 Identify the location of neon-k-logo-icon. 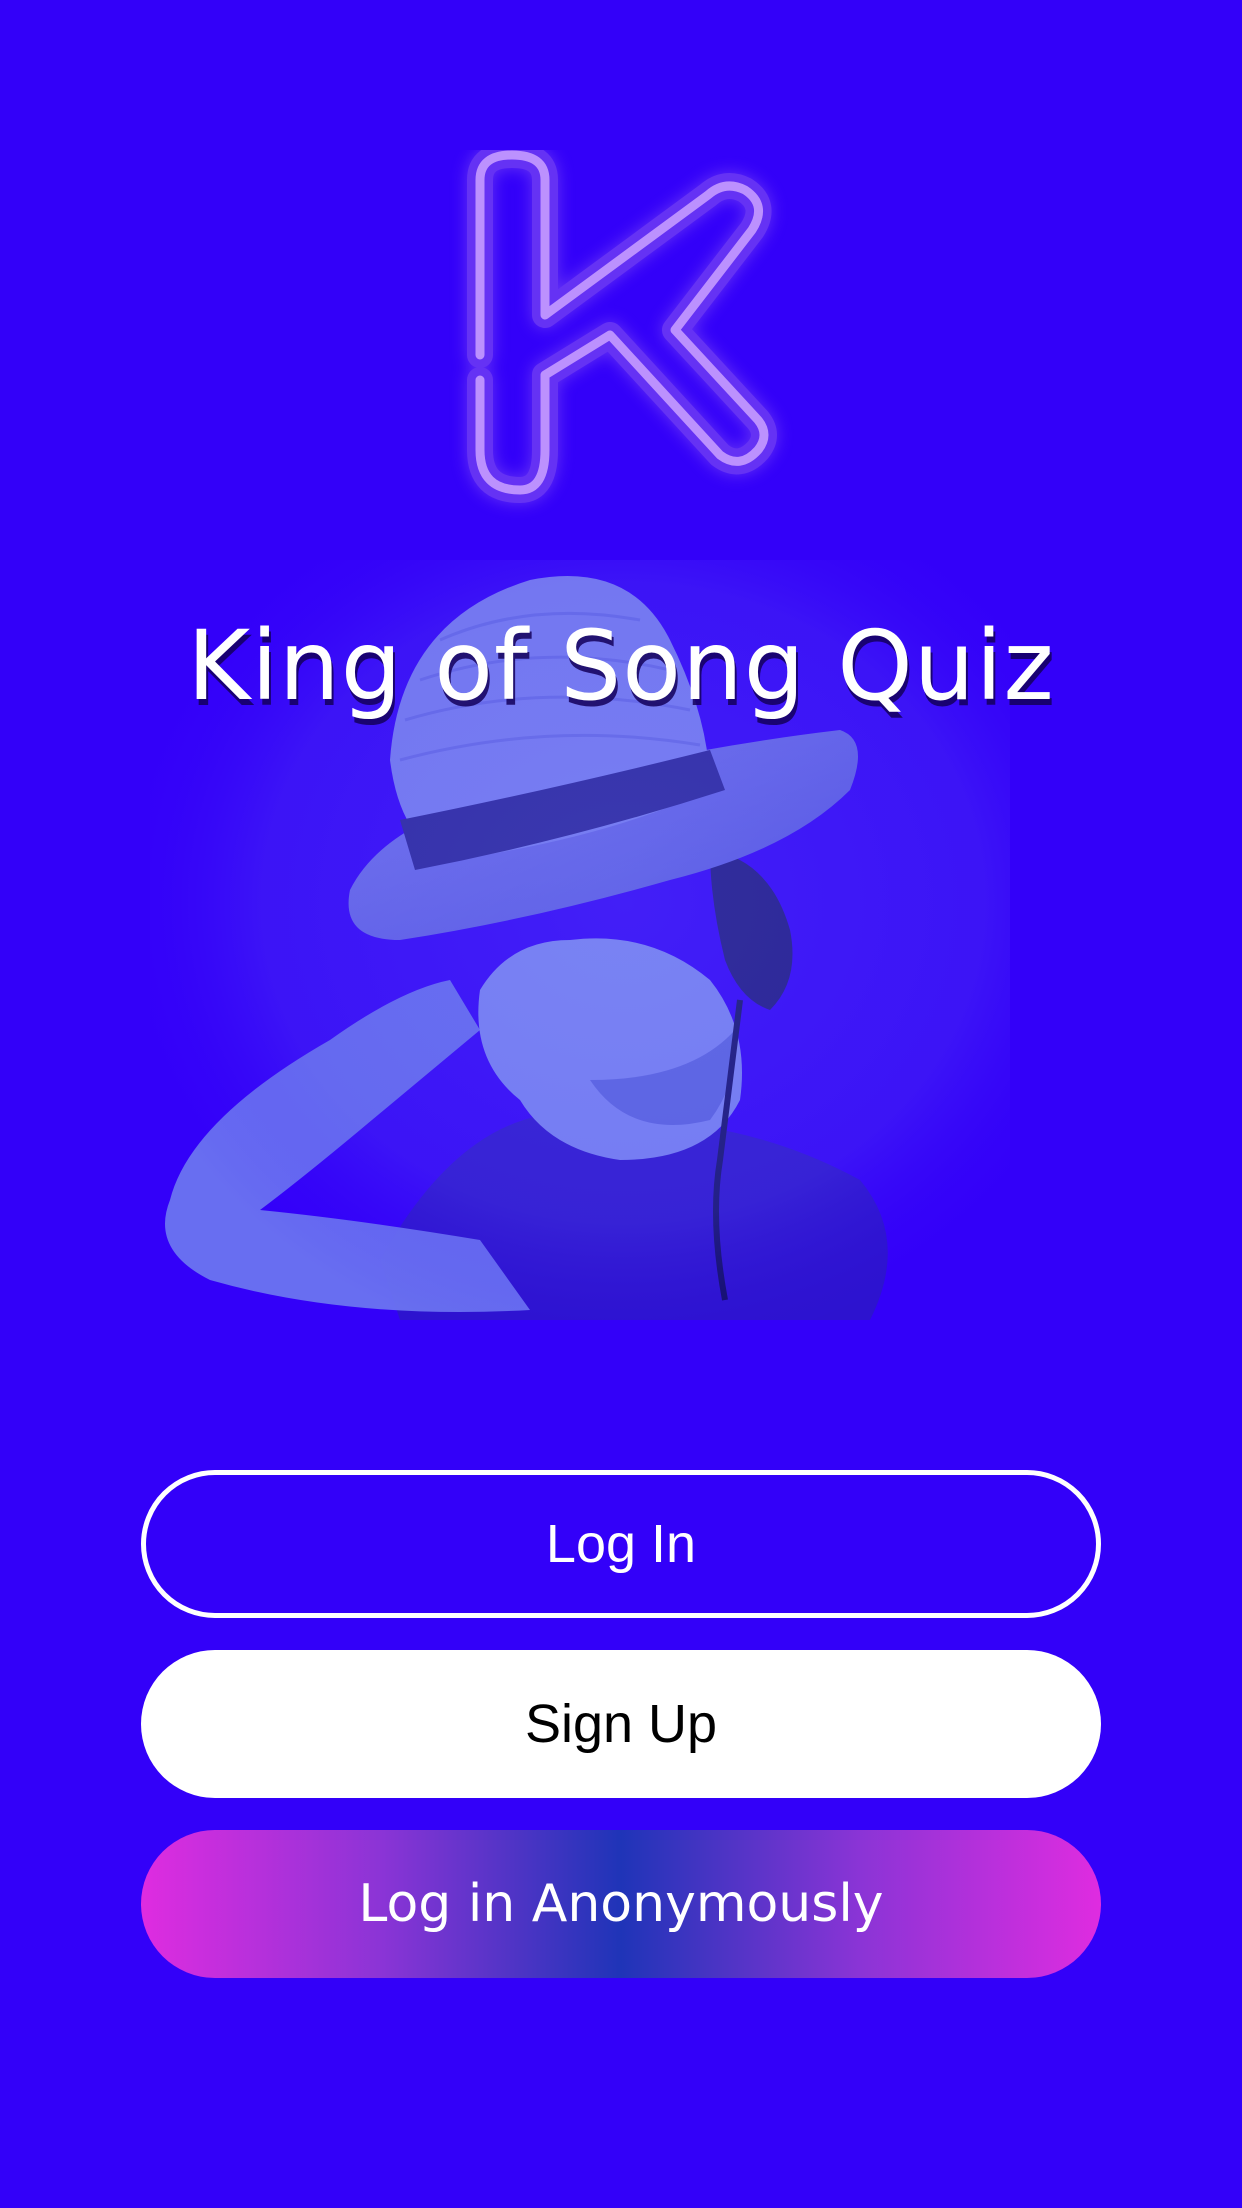
(622, 326).